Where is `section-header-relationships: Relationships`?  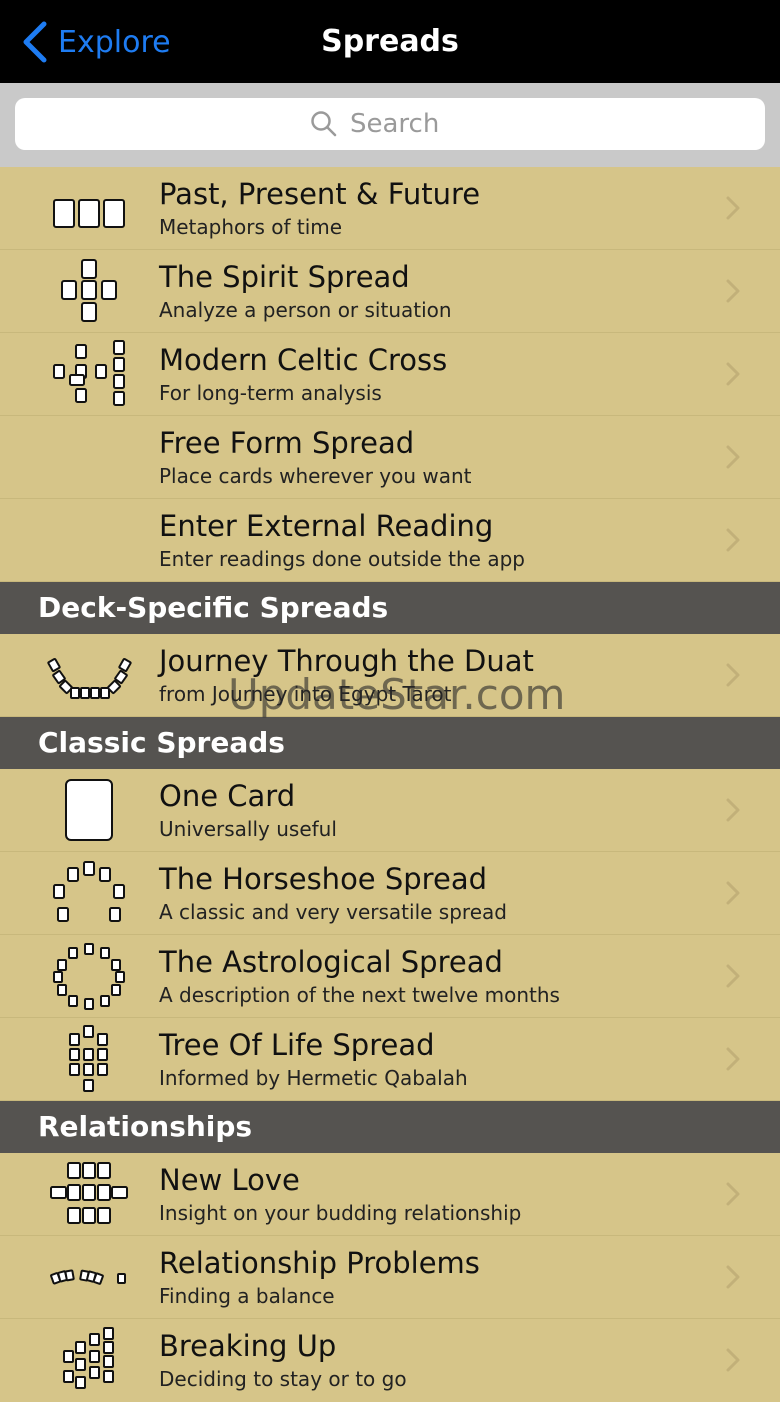
section-header-relationships: Relationships is located at coordinates (390, 1127).